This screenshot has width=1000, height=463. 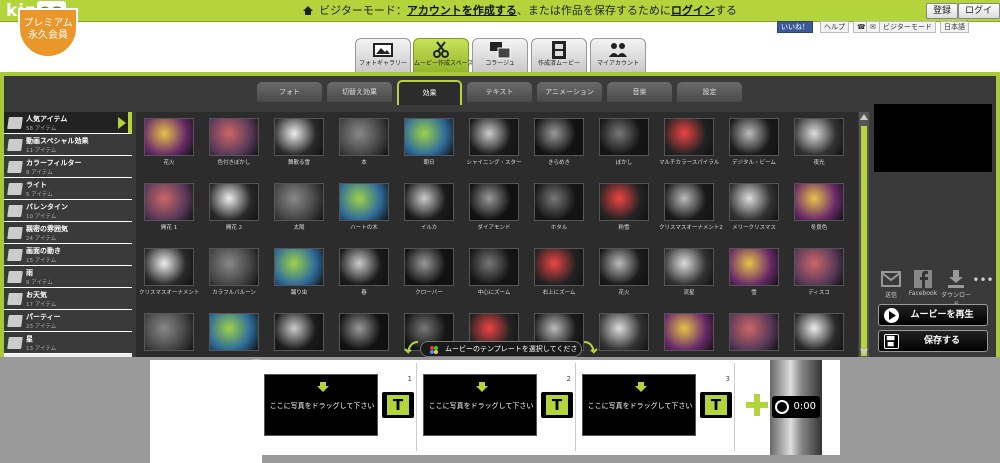 What do you see at coordinates (429, 272) in the screenshot?
I see `effect-item: クローバー` at bounding box center [429, 272].